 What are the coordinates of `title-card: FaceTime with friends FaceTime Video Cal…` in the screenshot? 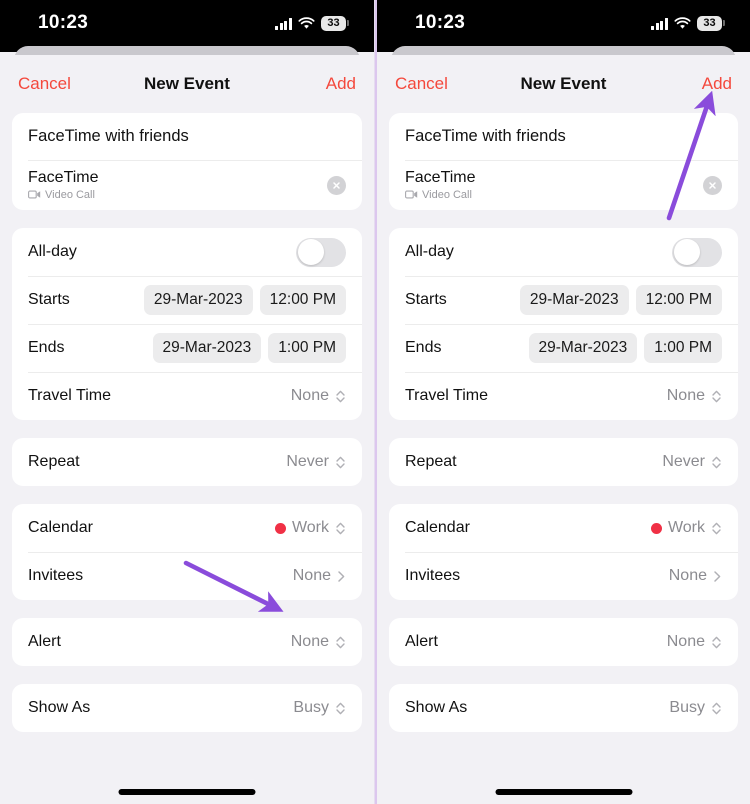 It's located at (563, 161).